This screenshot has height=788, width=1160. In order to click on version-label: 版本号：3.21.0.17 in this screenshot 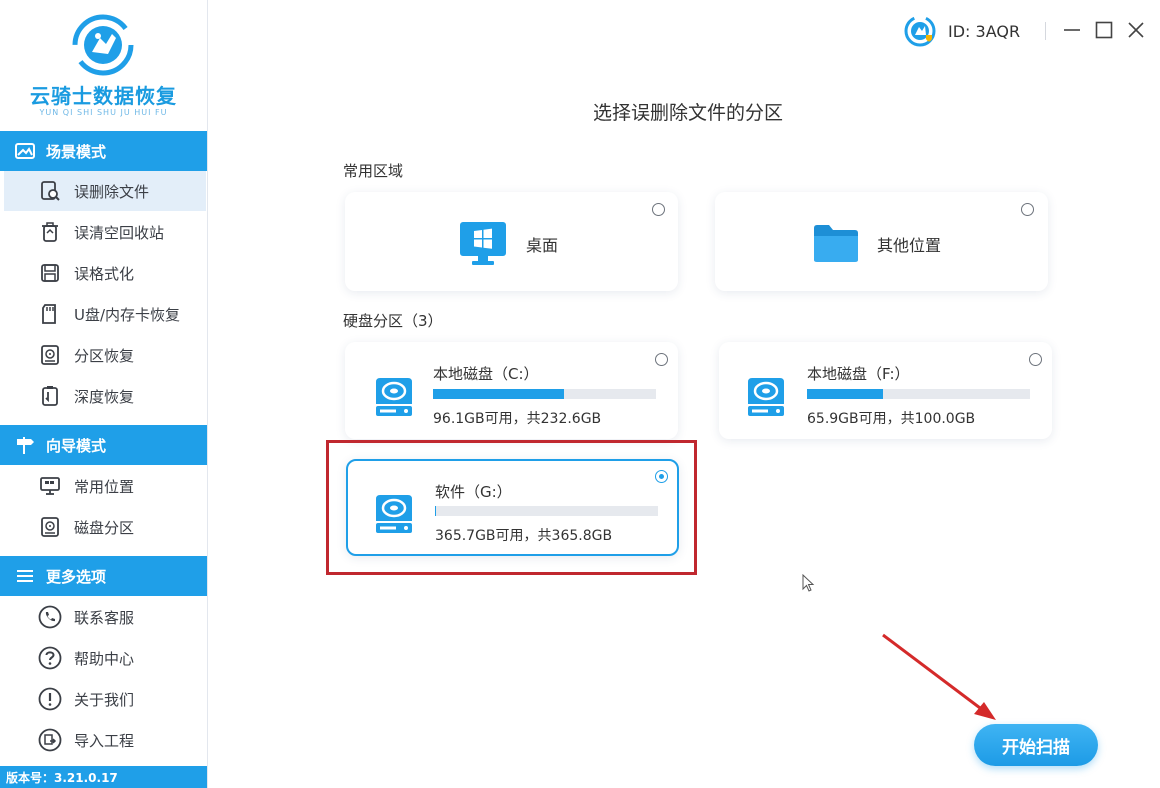, I will do `click(103, 777)`.